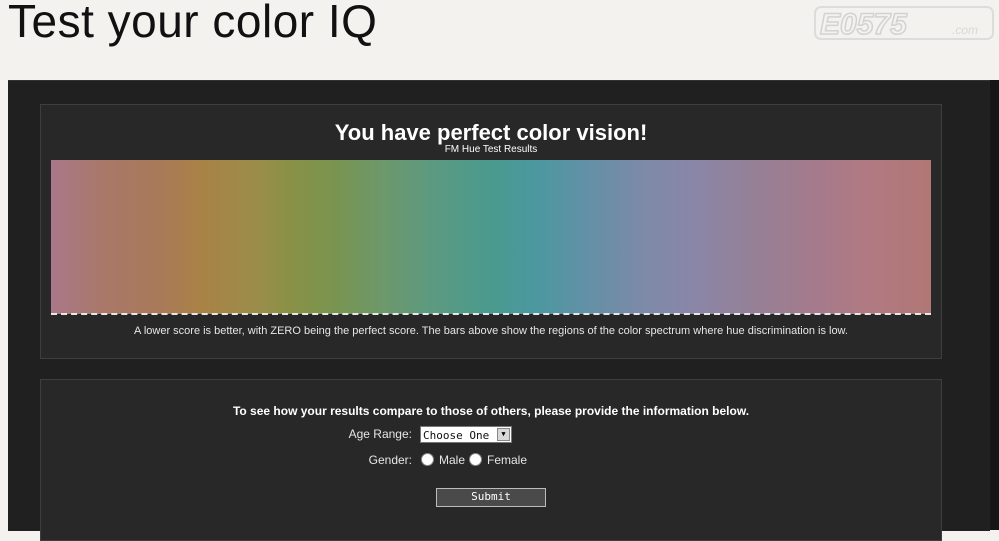  What do you see at coordinates (475, 459) in the screenshot?
I see `gender-female-radio` at bounding box center [475, 459].